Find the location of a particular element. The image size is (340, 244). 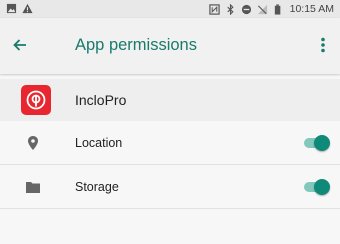

bluetooth-icon is located at coordinates (230, 9).